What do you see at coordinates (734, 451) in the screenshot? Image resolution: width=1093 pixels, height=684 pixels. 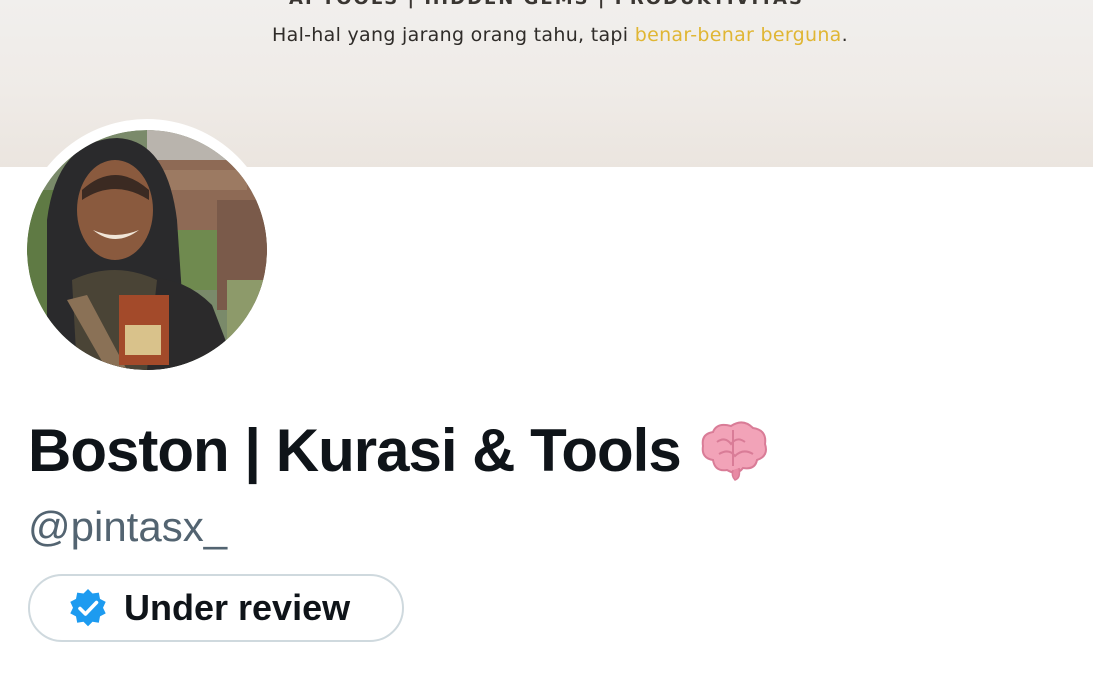 I see `brain-icon` at bounding box center [734, 451].